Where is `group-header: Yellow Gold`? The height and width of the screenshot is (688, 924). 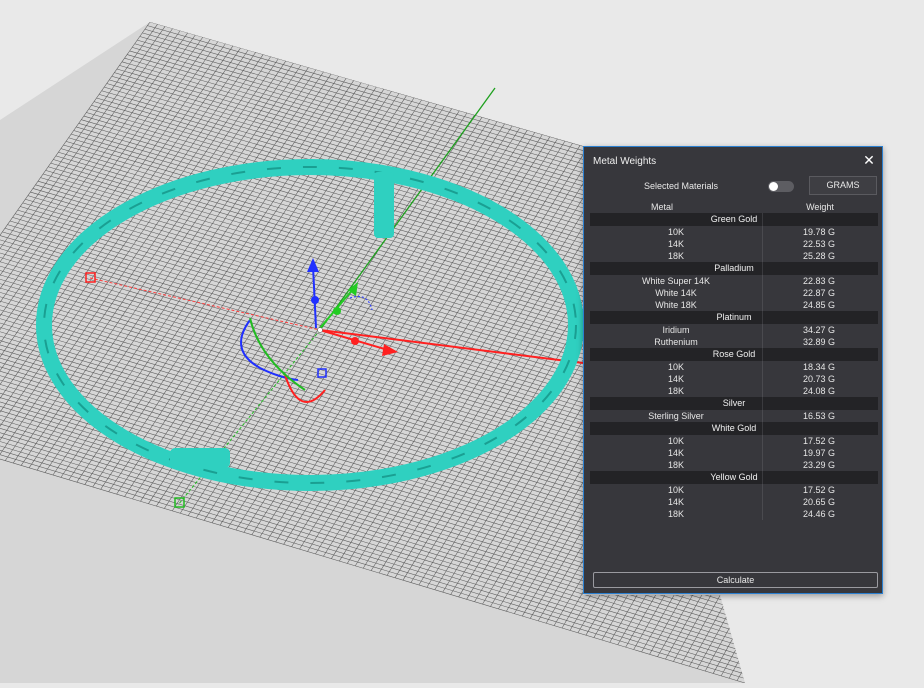
group-header: Yellow Gold is located at coordinates (734, 477).